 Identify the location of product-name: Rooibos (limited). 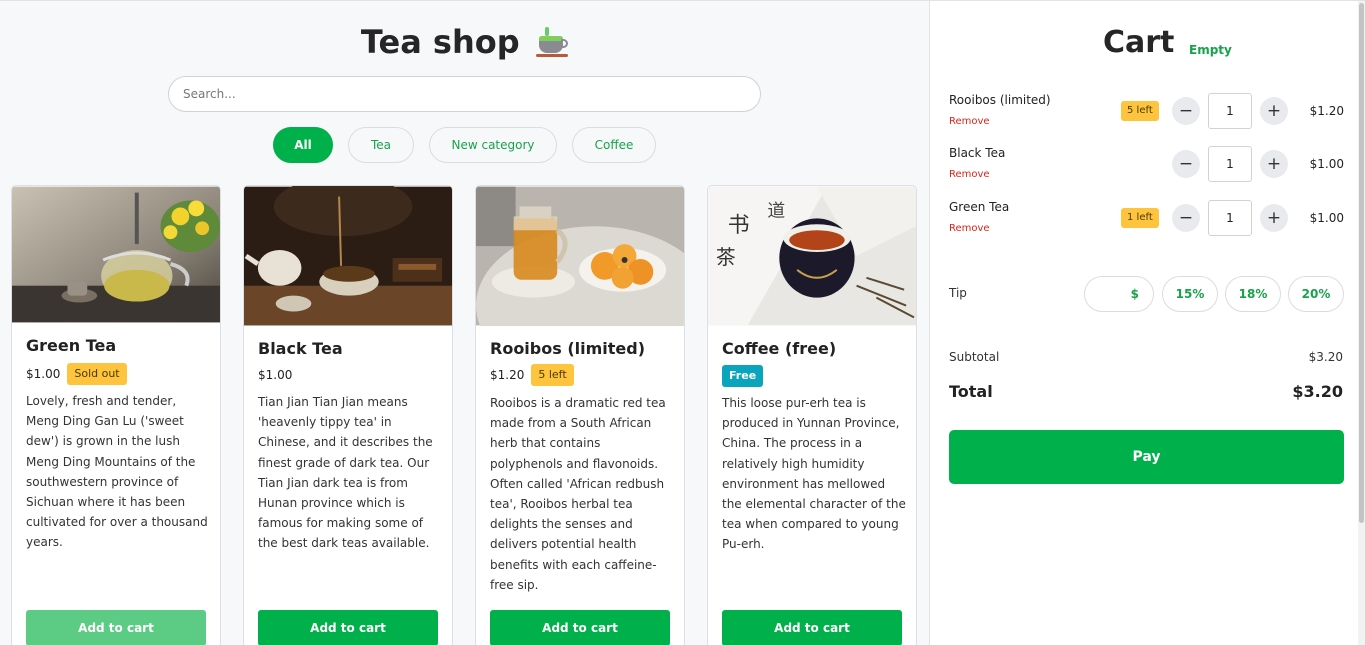
(568, 348).